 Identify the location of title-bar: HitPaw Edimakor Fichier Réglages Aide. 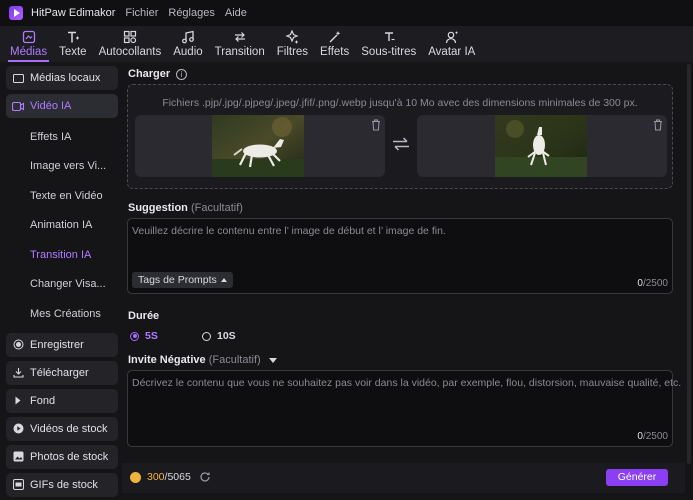
(346, 13).